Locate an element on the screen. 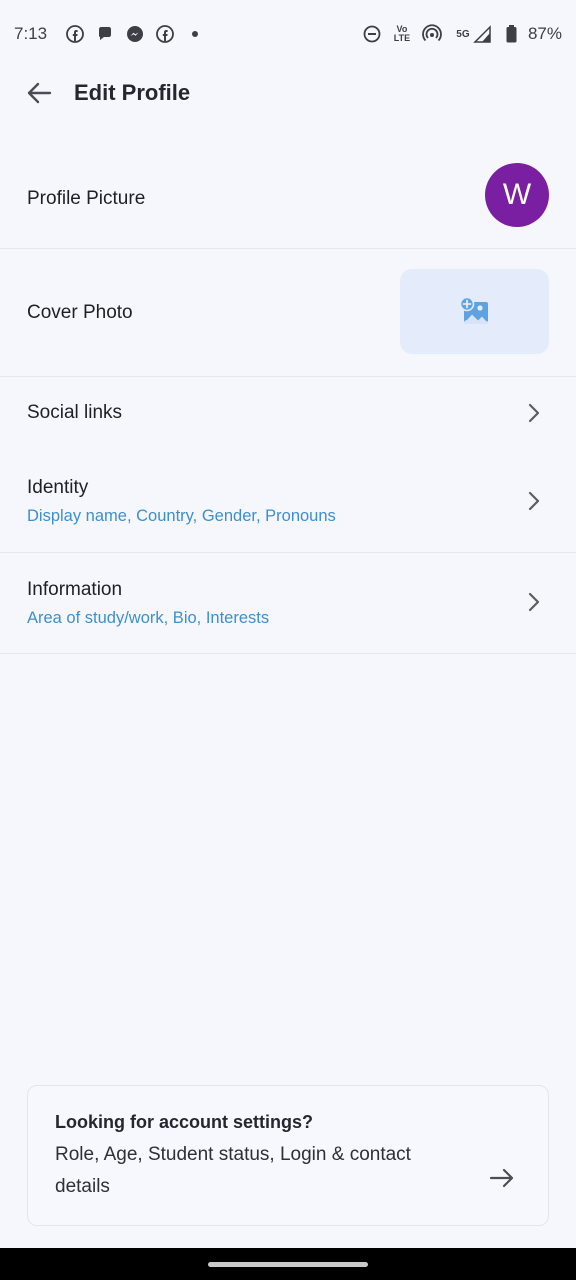  app-bar: Edit Profile is located at coordinates (288, 93).